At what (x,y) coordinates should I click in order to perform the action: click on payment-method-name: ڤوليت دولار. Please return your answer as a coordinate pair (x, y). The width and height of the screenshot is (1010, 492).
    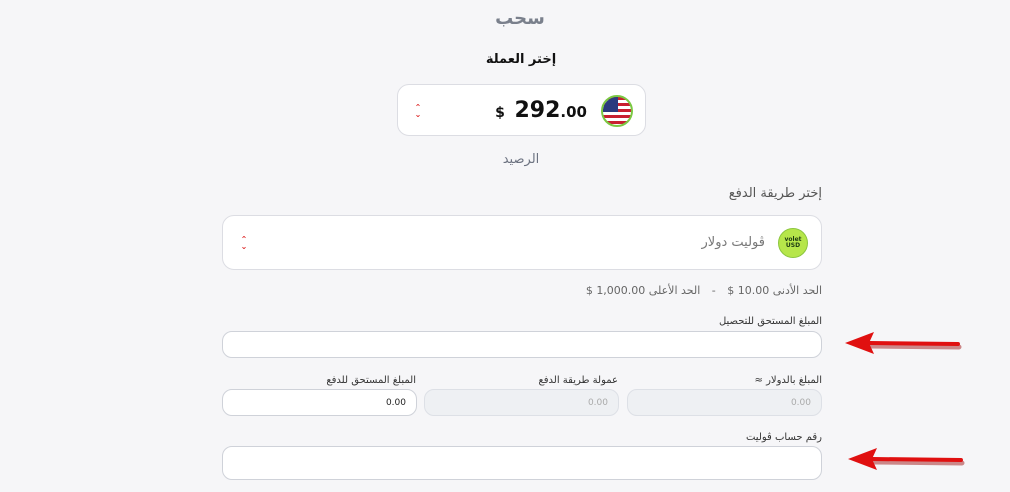
    Looking at the image, I should click on (733, 242).